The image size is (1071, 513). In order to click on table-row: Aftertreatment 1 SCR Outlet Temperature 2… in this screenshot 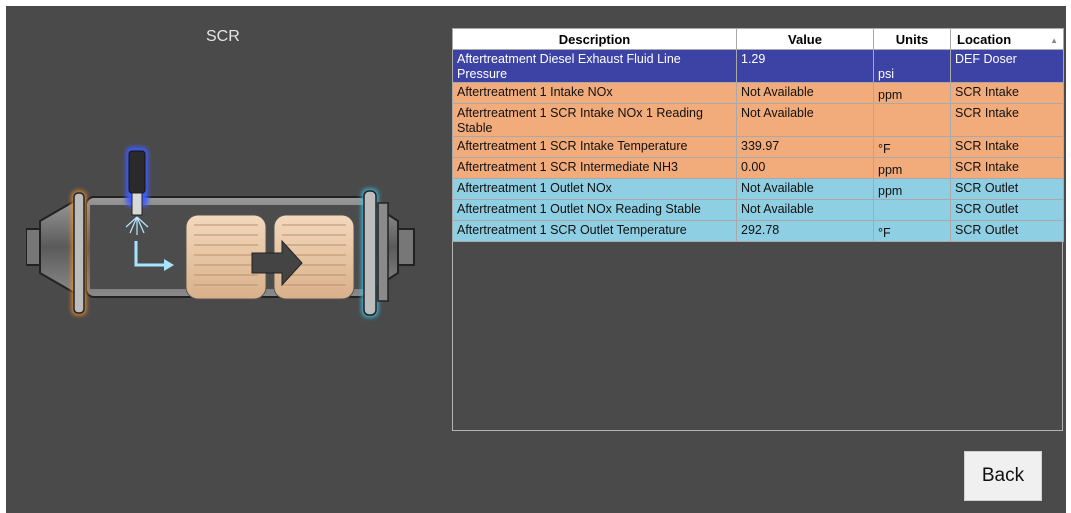, I will do `click(758, 231)`.